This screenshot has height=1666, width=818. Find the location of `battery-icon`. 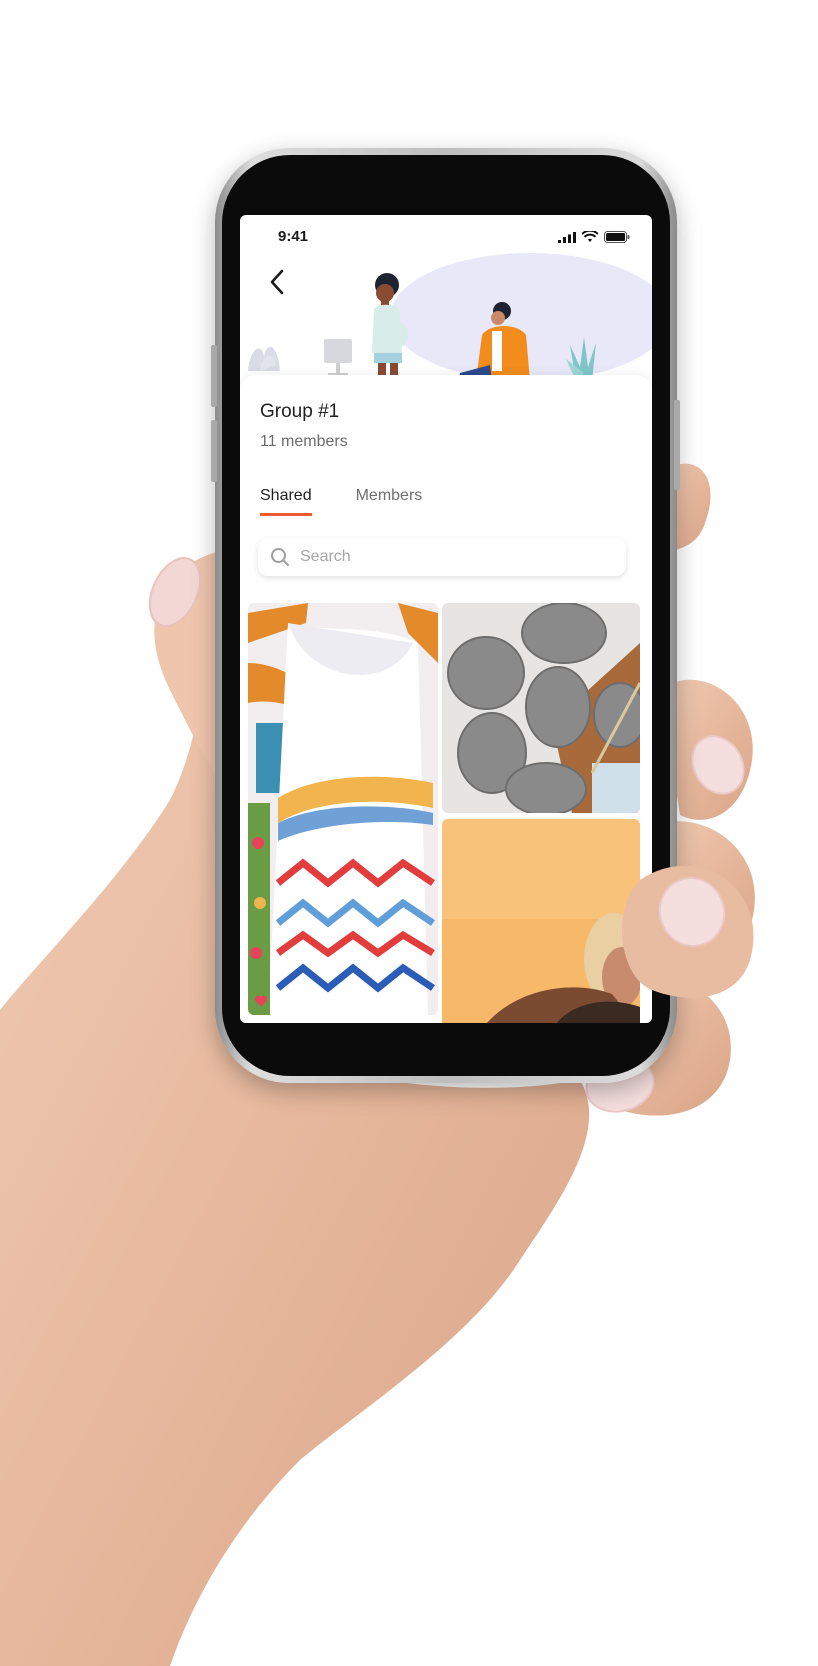

battery-icon is located at coordinates (617, 237).